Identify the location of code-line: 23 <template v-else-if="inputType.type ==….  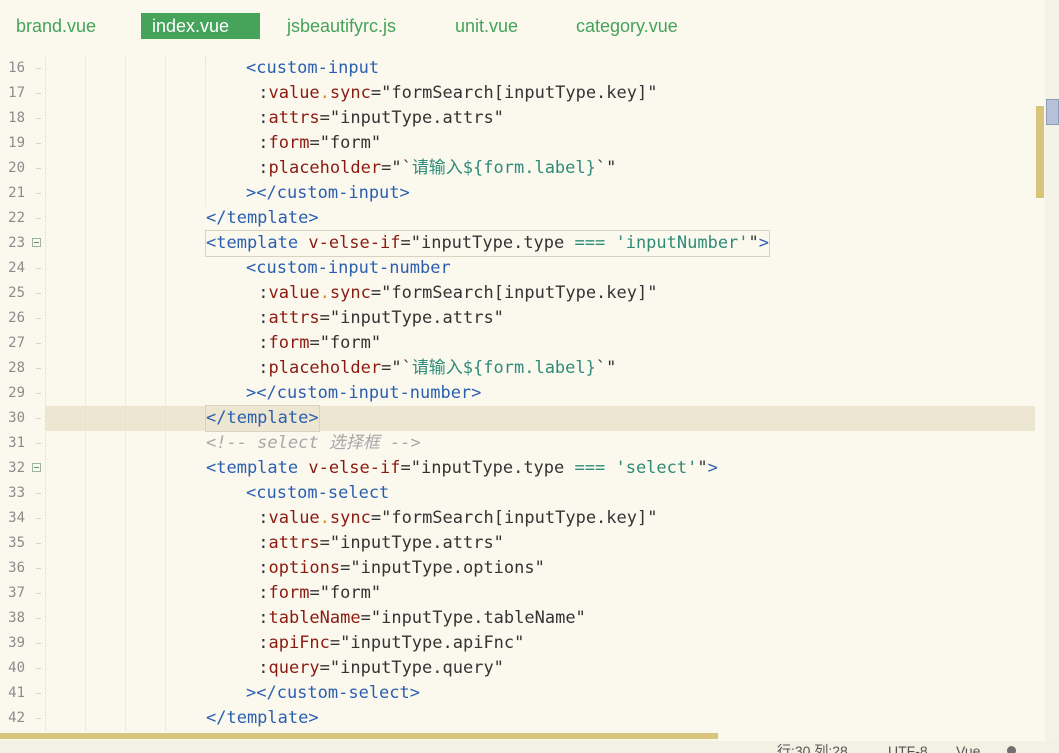
(522, 243).